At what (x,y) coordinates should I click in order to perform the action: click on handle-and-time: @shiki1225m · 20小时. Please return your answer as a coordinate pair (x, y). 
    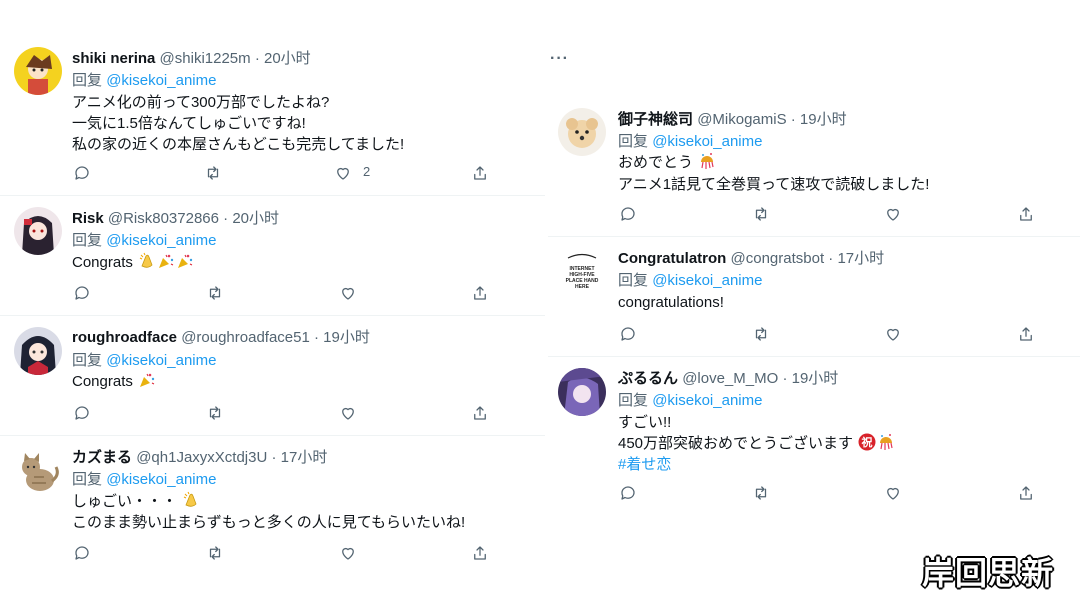
    Looking at the image, I should click on (235, 58).